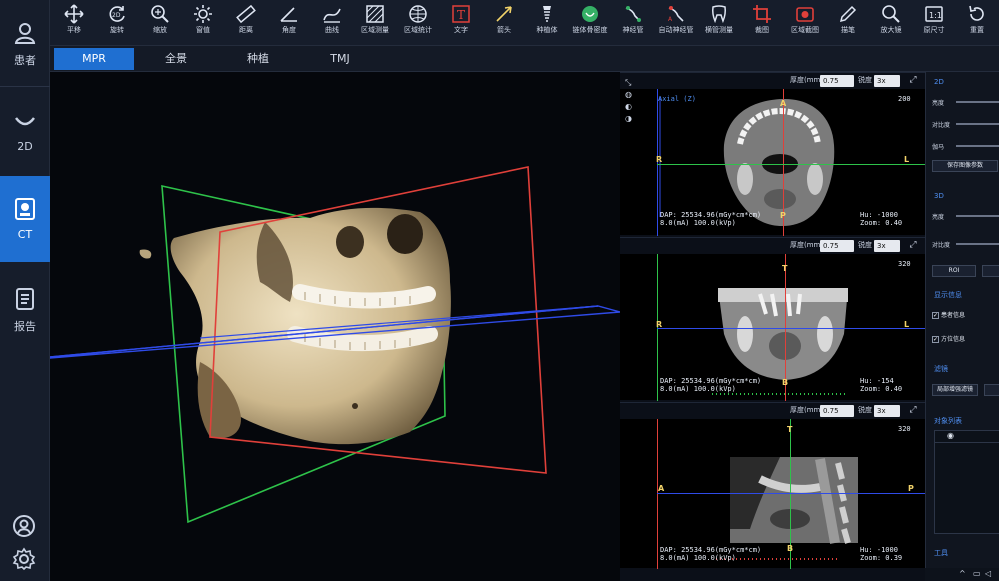  Describe the element at coordinates (375, 14) in the screenshot. I see `area-measure-icon` at that location.